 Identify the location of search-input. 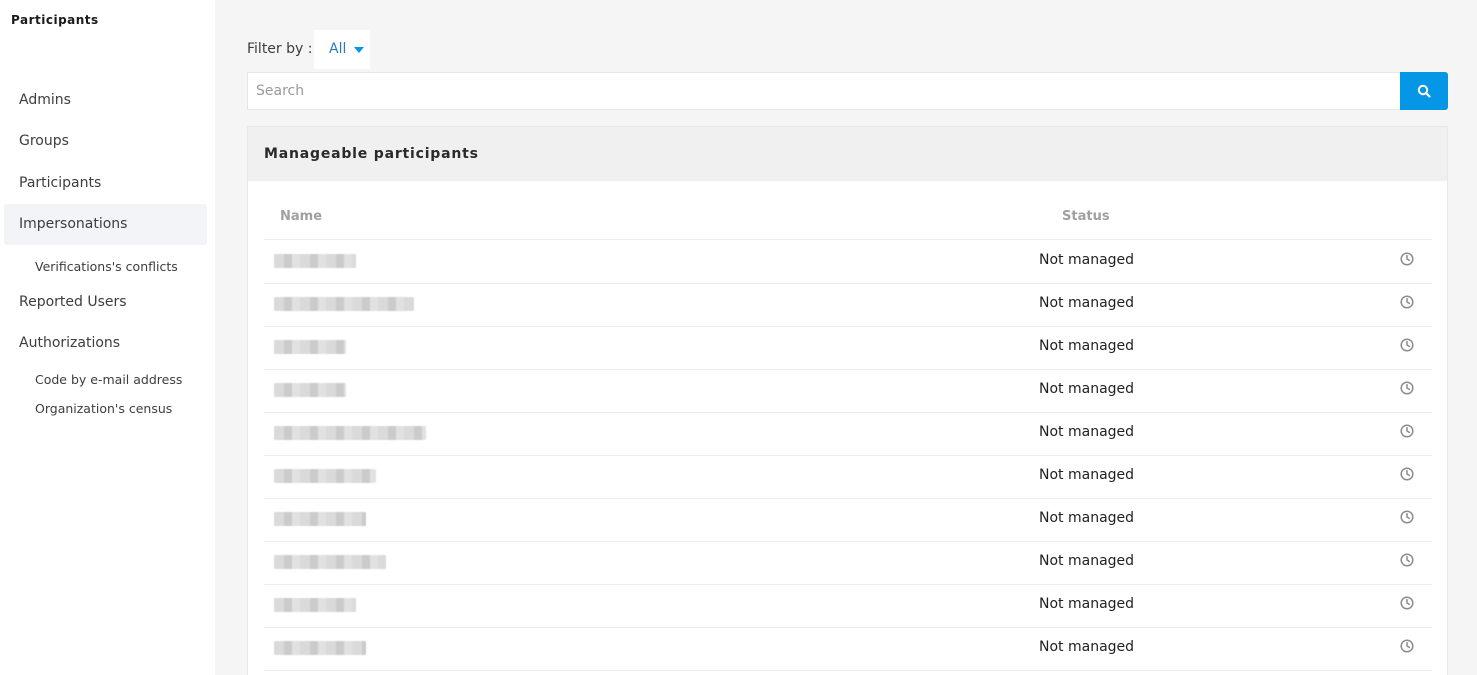
(823, 91).